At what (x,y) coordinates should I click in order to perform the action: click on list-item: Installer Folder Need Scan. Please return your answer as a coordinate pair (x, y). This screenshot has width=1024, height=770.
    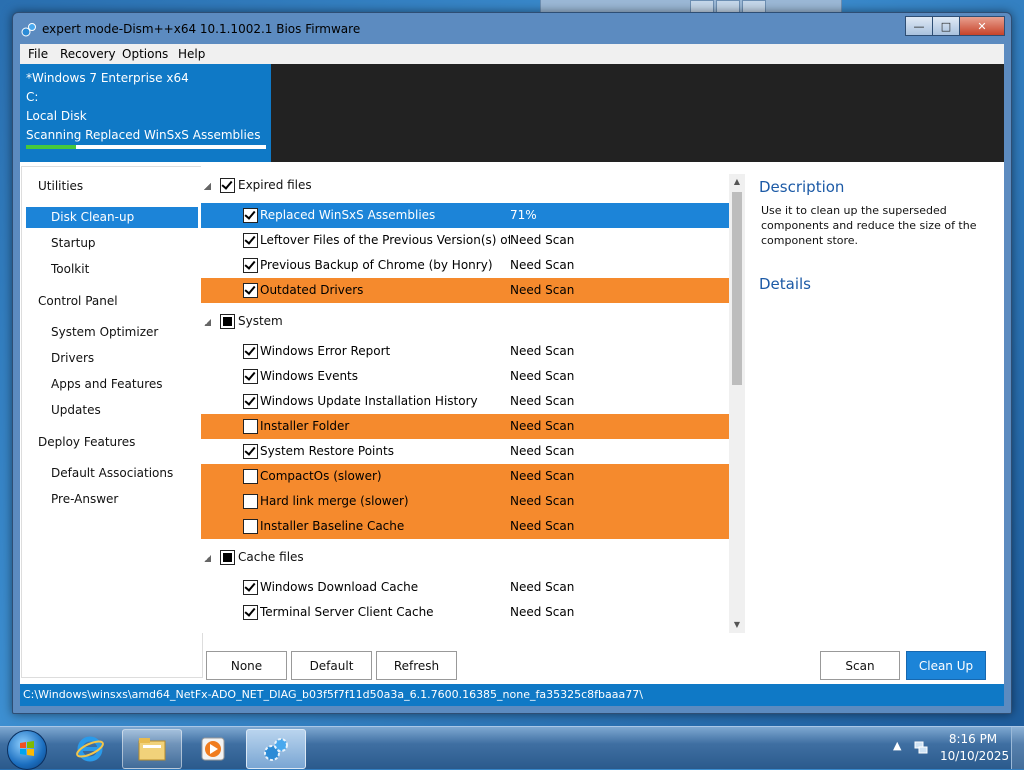
    Looking at the image, I should click on (465, 426).